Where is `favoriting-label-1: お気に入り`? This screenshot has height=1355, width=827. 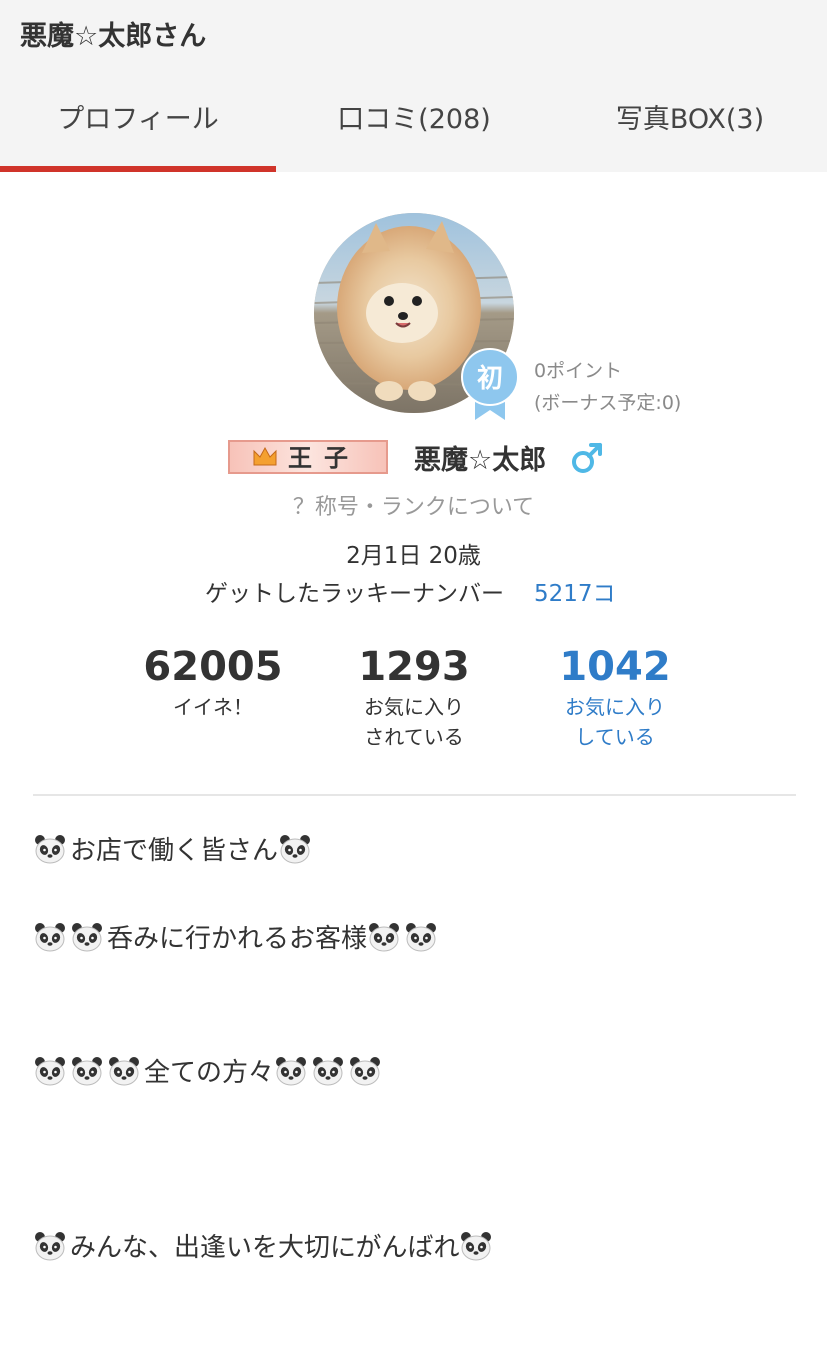
favoriting-label-1: お気に入り is located at coordinates (615, 707).